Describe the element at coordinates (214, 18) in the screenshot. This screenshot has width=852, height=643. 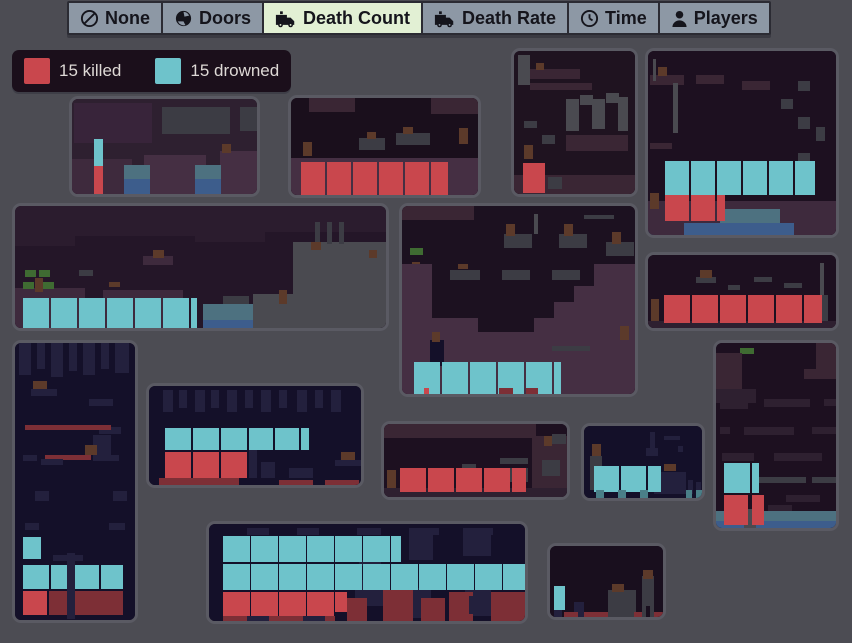
I see `tab-doors: Doors` at that location.